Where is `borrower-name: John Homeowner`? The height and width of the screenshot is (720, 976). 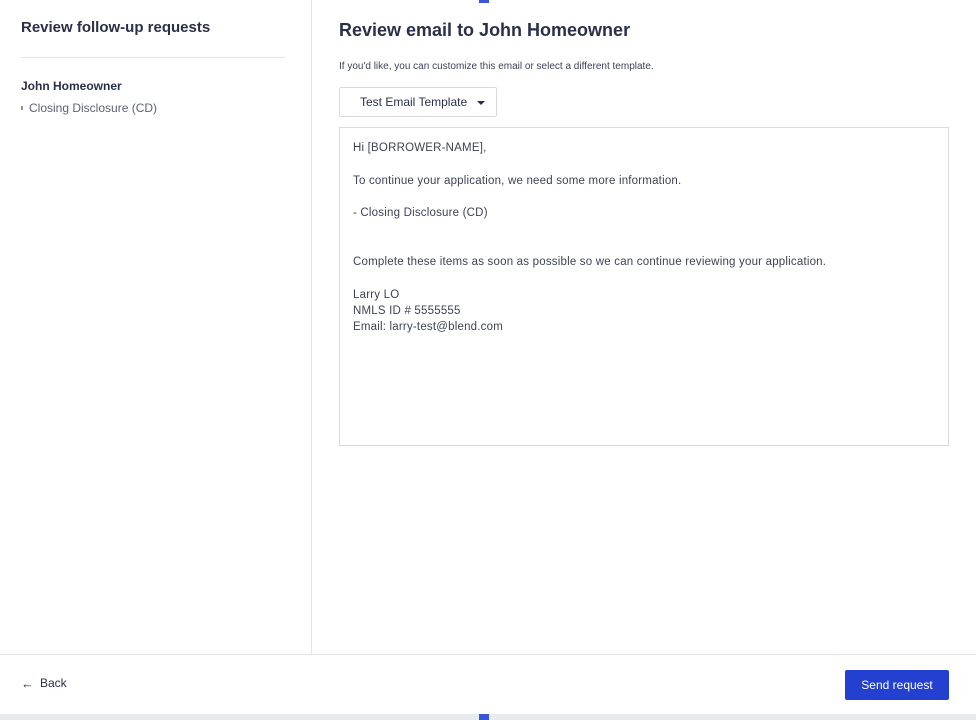 borrower-name: John Homeowner is located at coordinates (71, 86).